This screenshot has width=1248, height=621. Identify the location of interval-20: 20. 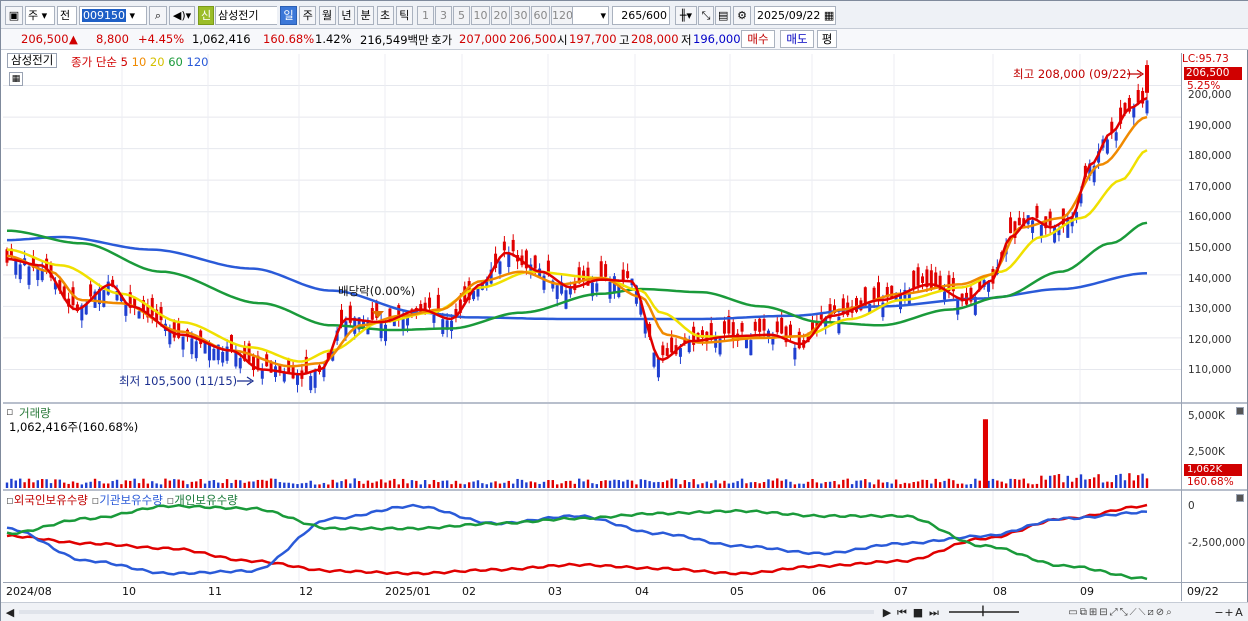
(500, 15).